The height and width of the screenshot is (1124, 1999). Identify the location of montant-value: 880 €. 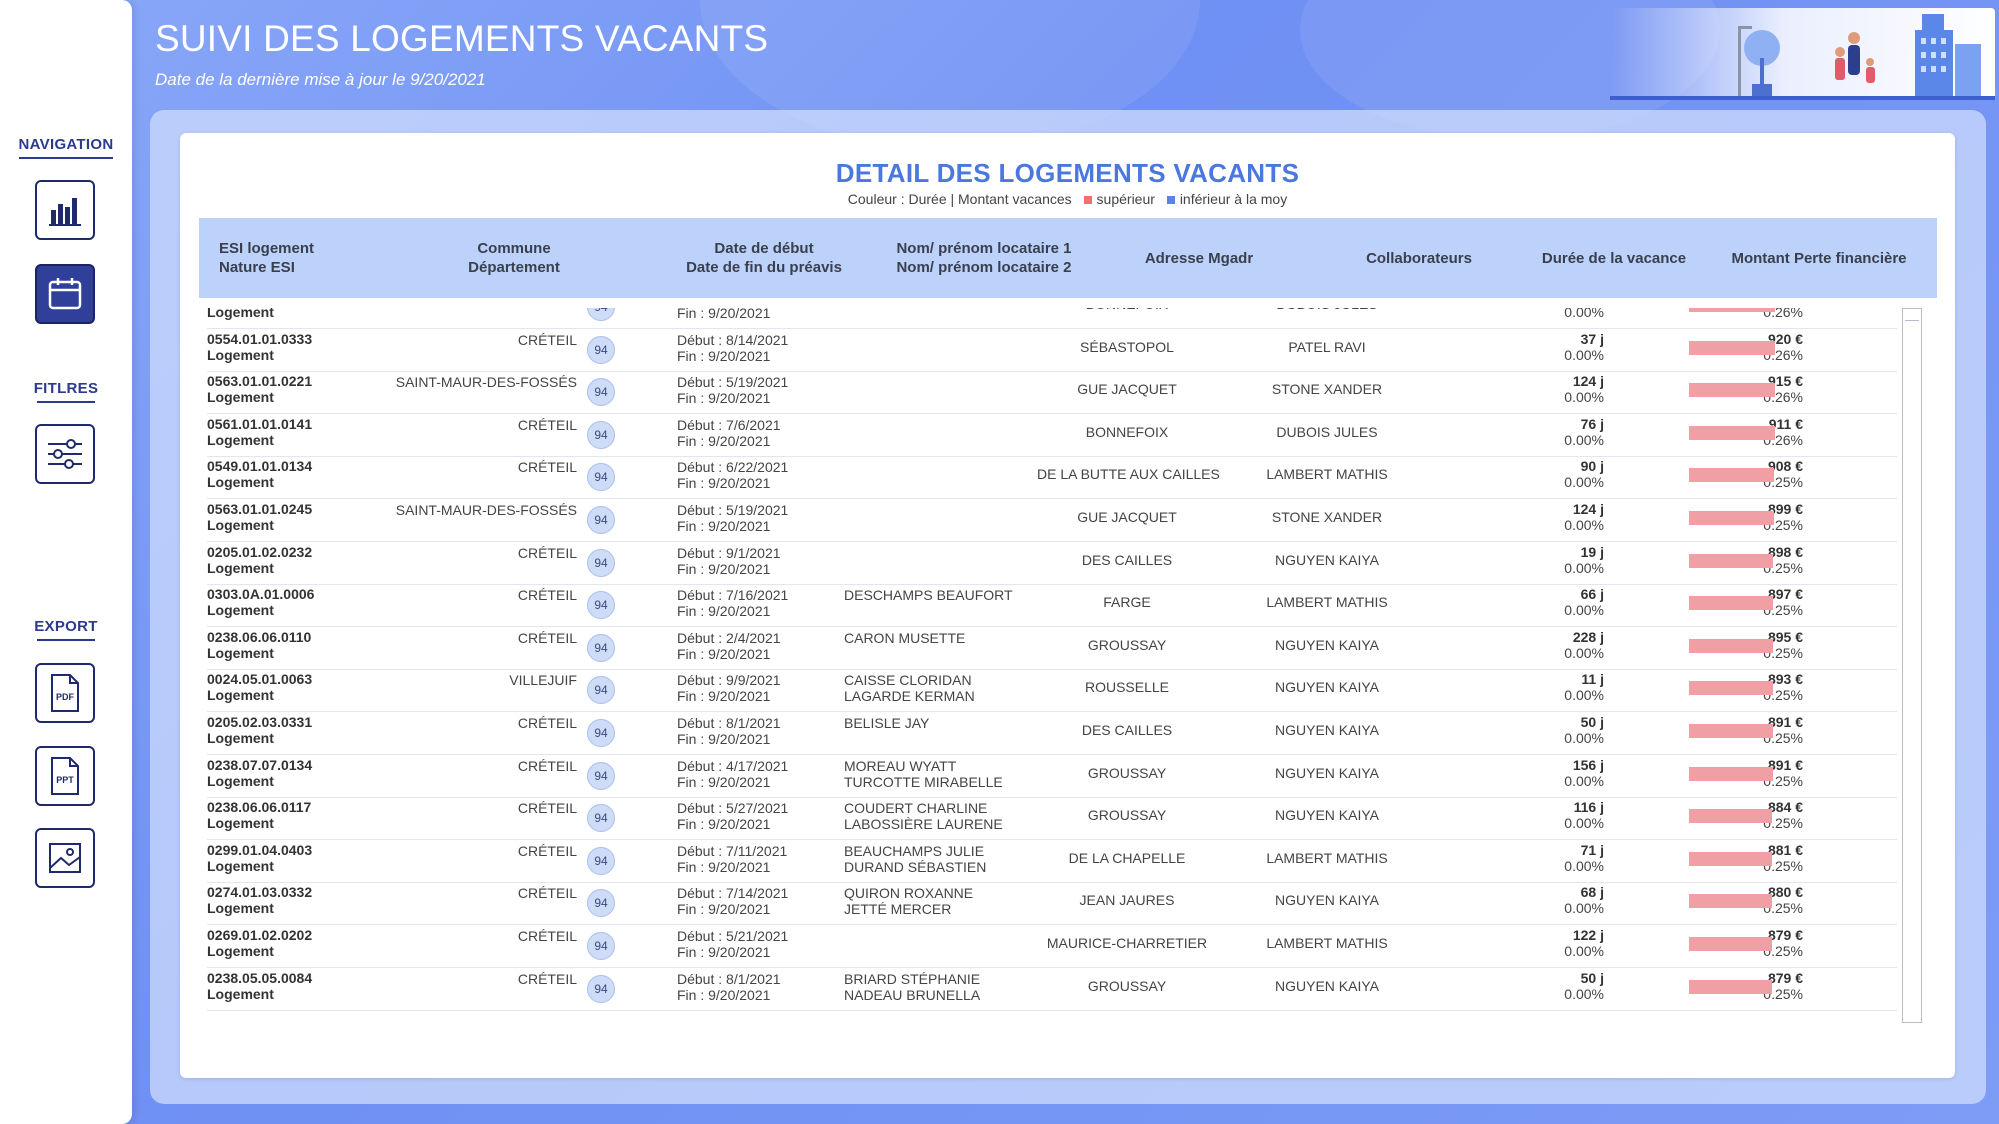
(1785, 892).